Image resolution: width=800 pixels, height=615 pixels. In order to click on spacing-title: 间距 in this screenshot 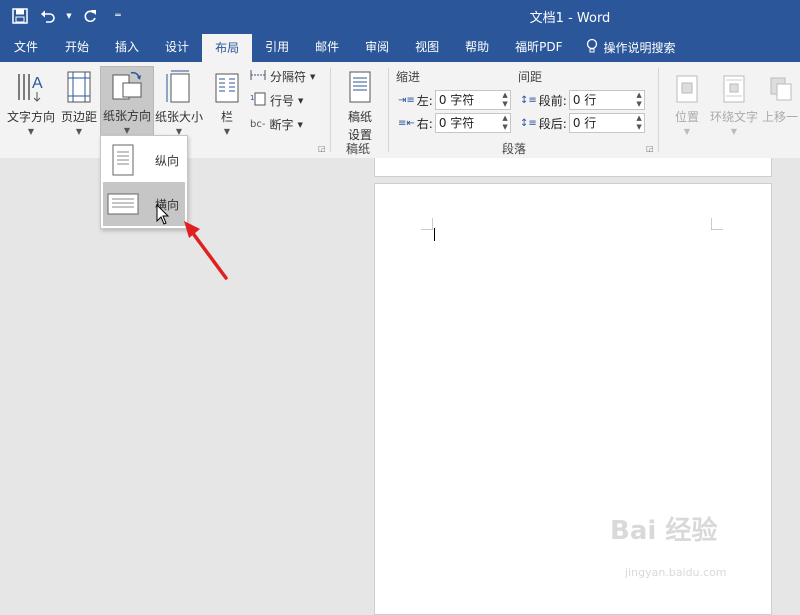, I will do `click(530, 77)`.